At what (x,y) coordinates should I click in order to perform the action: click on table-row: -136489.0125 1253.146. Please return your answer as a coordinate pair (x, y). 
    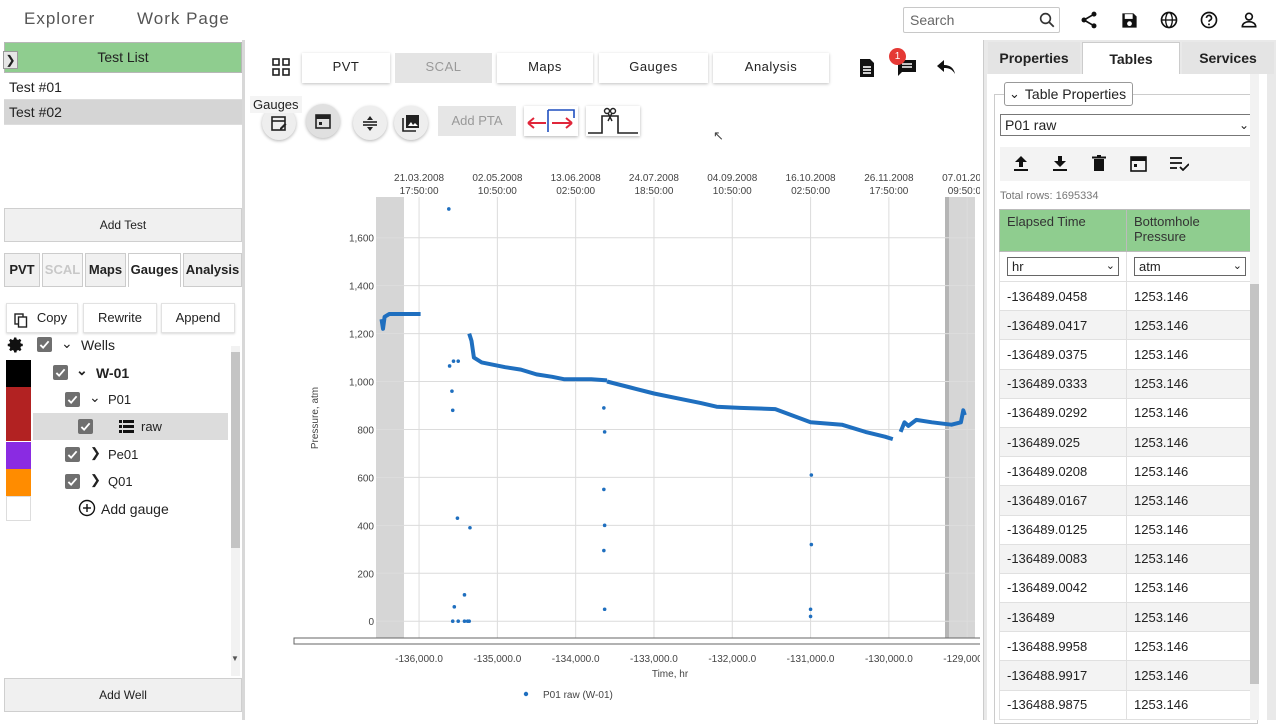
    Looking at the image, I should click on (1126, 529).